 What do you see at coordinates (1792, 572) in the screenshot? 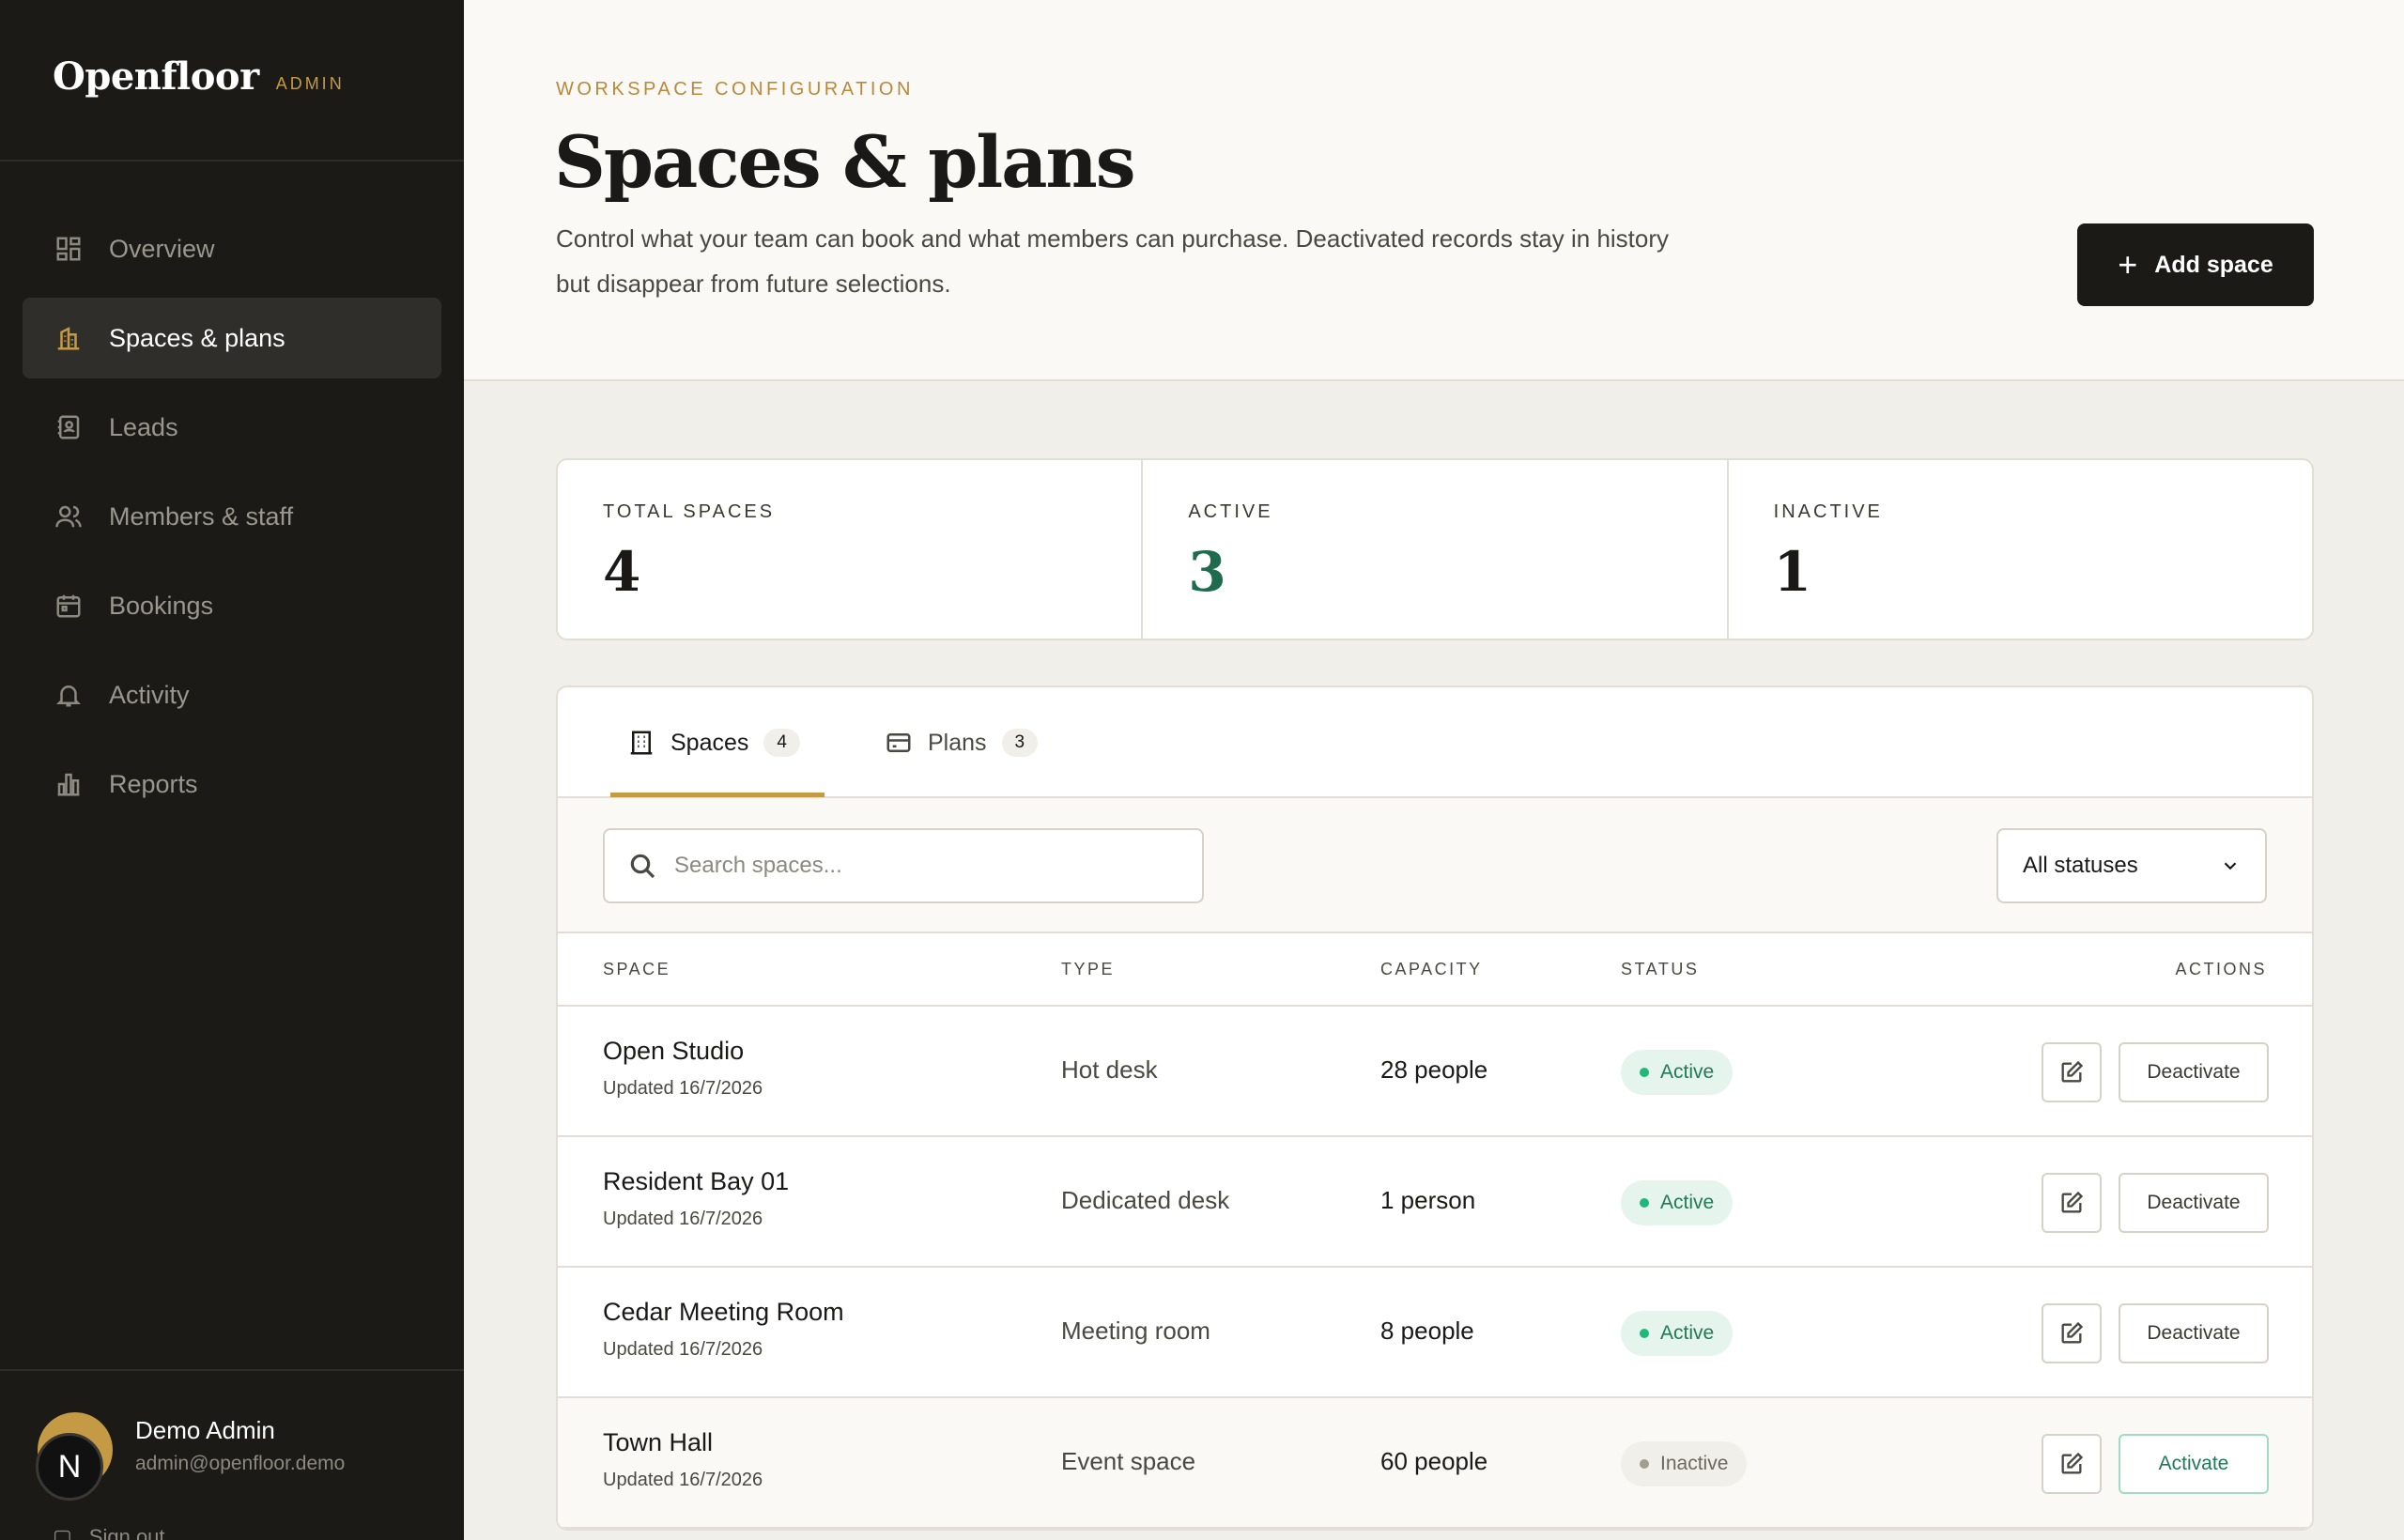
I see `stat-value: 1` at bounding box center [1792, 572].